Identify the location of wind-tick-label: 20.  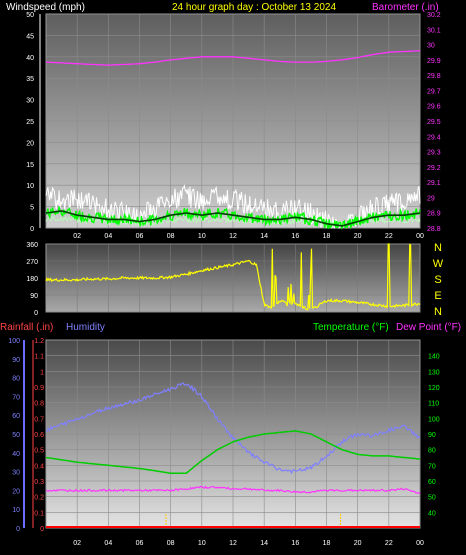
(30, 143).